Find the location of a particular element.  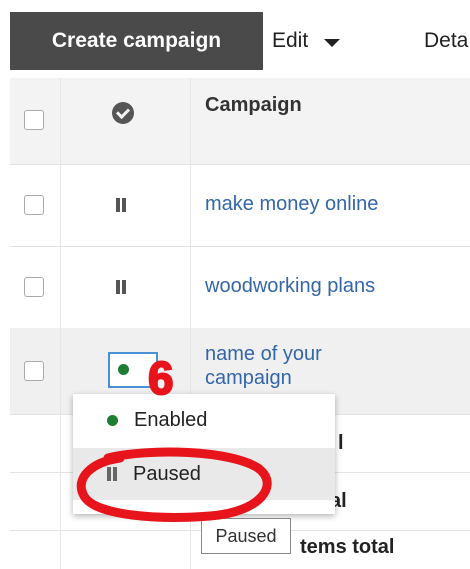

status-option-enabled: Enabled is located at coordinates (204, 420).